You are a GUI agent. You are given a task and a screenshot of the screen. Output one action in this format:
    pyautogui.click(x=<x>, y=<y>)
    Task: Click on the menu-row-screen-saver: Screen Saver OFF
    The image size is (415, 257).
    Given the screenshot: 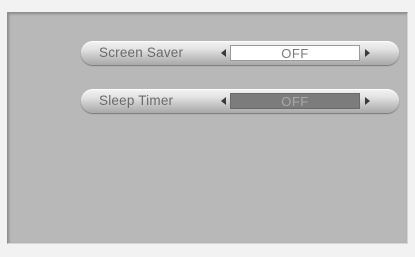 What is the action you would take?
    pyautogui.click(x=240, y=53)
    